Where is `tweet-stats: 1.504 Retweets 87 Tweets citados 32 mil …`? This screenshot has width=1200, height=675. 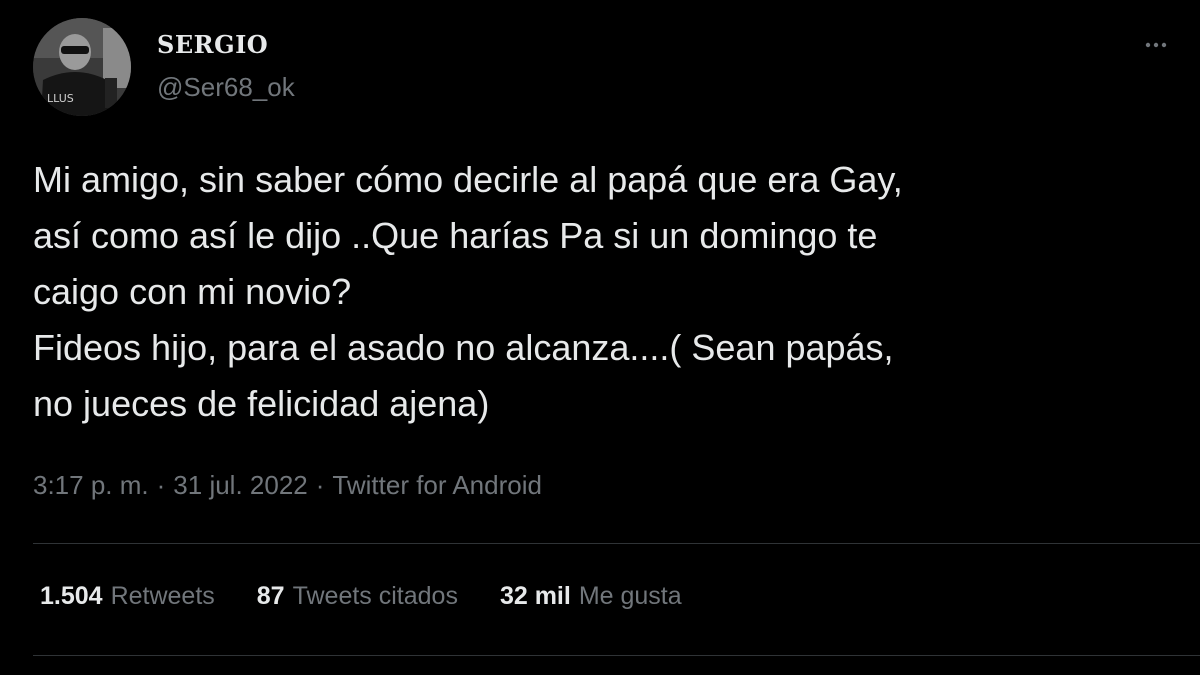 tweet-stats: 1.504 Retweets 87 Tweets citados 32 mil … is located at coordinates (382, 596).